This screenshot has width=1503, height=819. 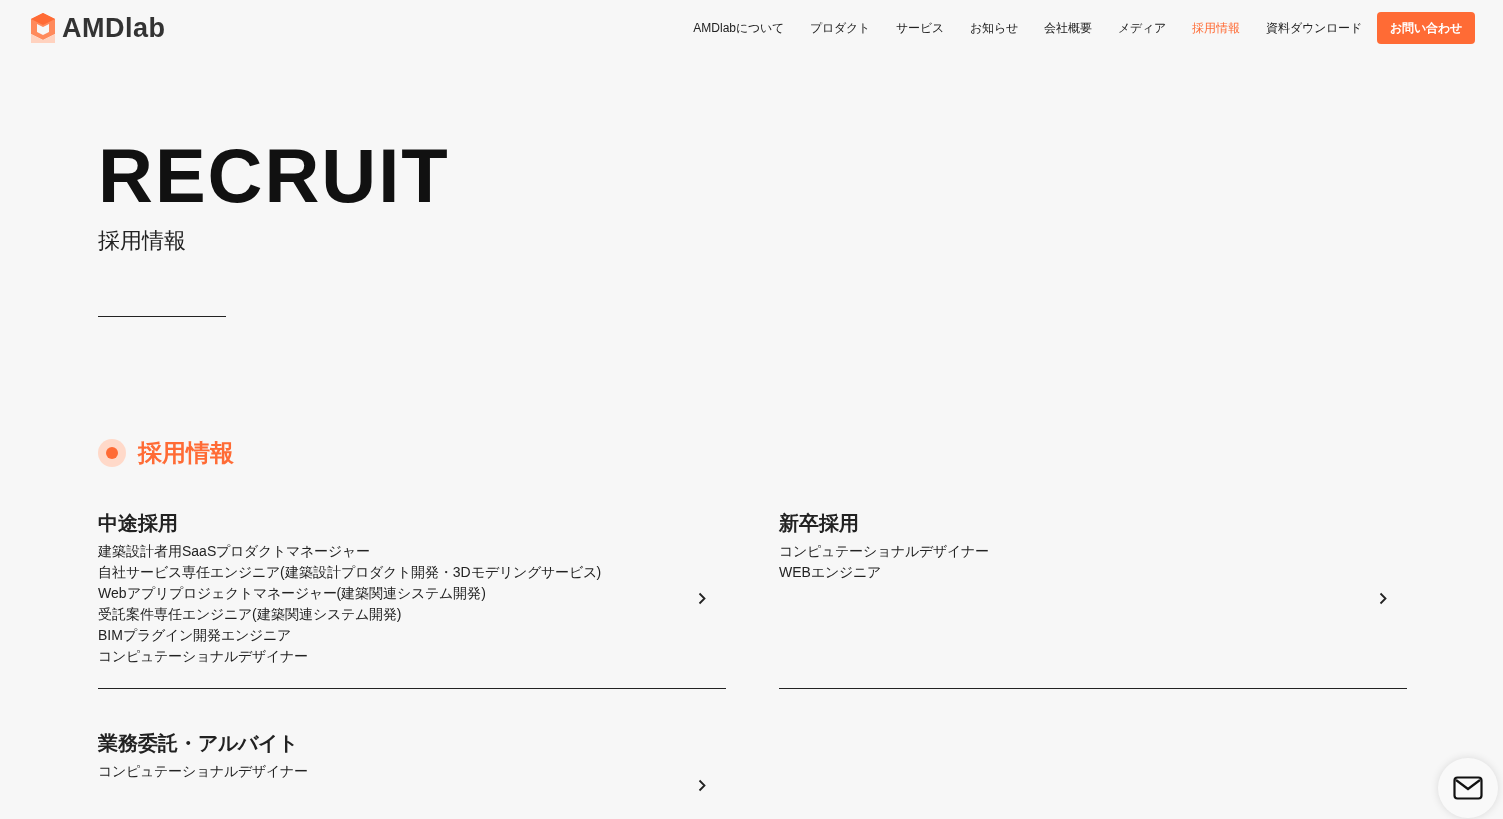 What do you see at coordinates (1314, 28) in the screenshot?
I see `nav-link: 資料ダウンロード` at bounding box center [1314, 28].